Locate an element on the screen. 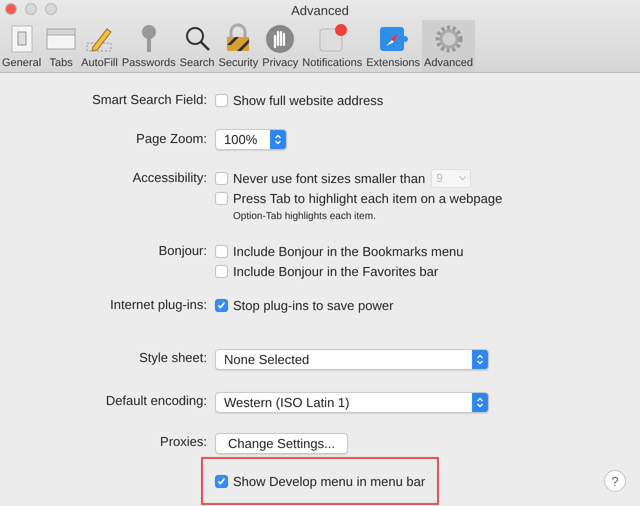 This screenshot has height=506, width=640. setting-label: Internet plug-ins: is located at coordinates (158, 305).